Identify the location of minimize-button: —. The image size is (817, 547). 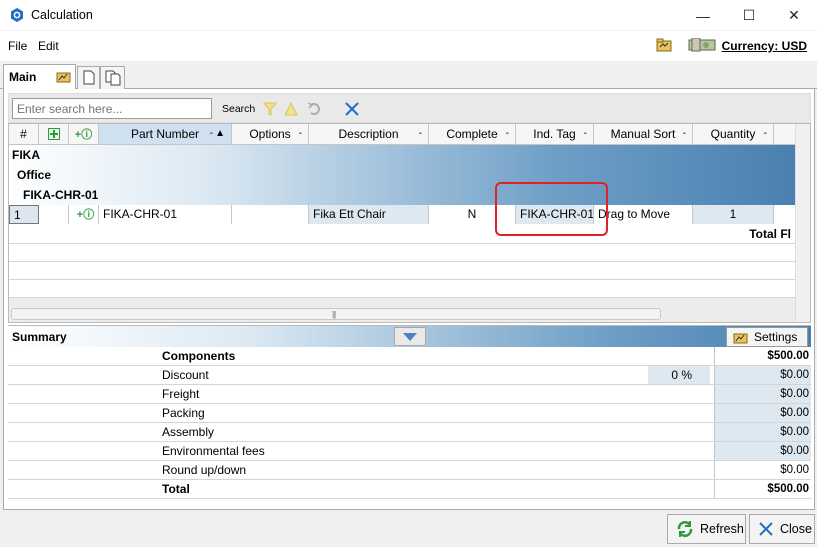
(703, 15).